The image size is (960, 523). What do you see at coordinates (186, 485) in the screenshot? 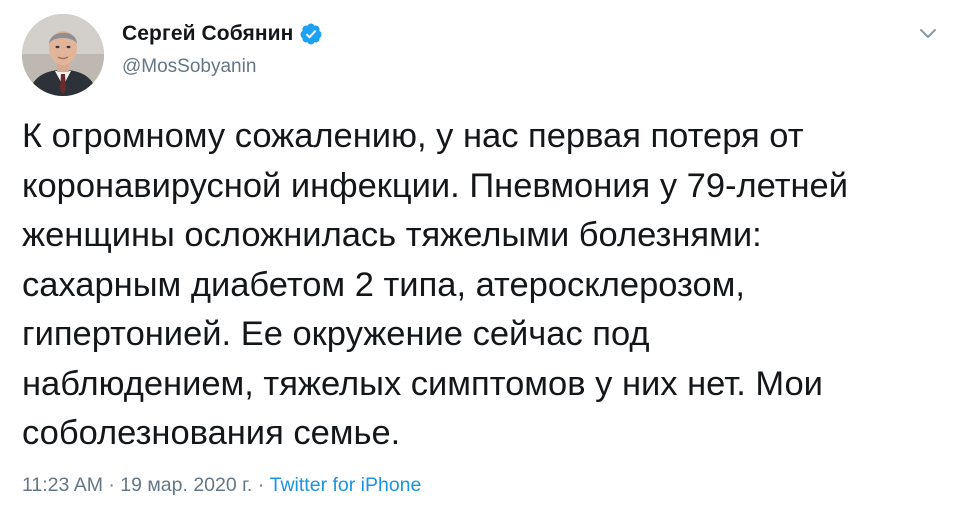
I see `tweet-date: 19 мар. 2020 г.` at bounding box center [186, 485].